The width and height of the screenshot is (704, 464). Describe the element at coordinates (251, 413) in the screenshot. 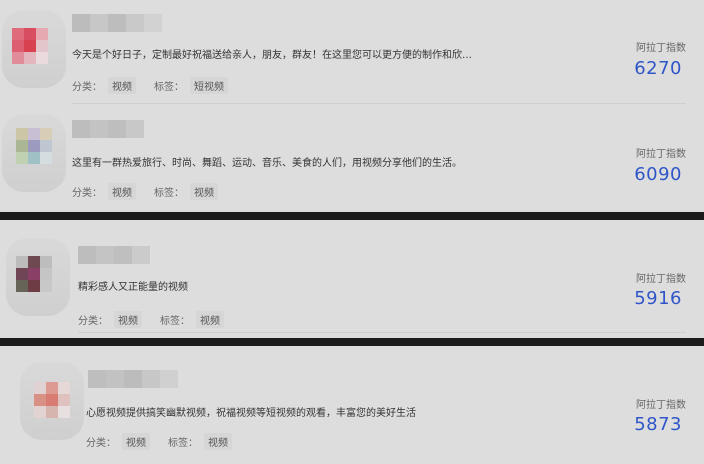

I see `item-description: 心愿视频提供搞笑幽默视频，祝福视频等短视频的观看，丰富您的美好生活` at that location.